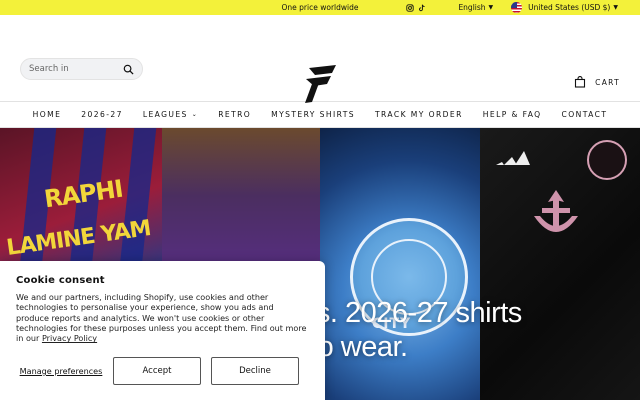  I want to click on cart-link: CART, so click(597, 82).